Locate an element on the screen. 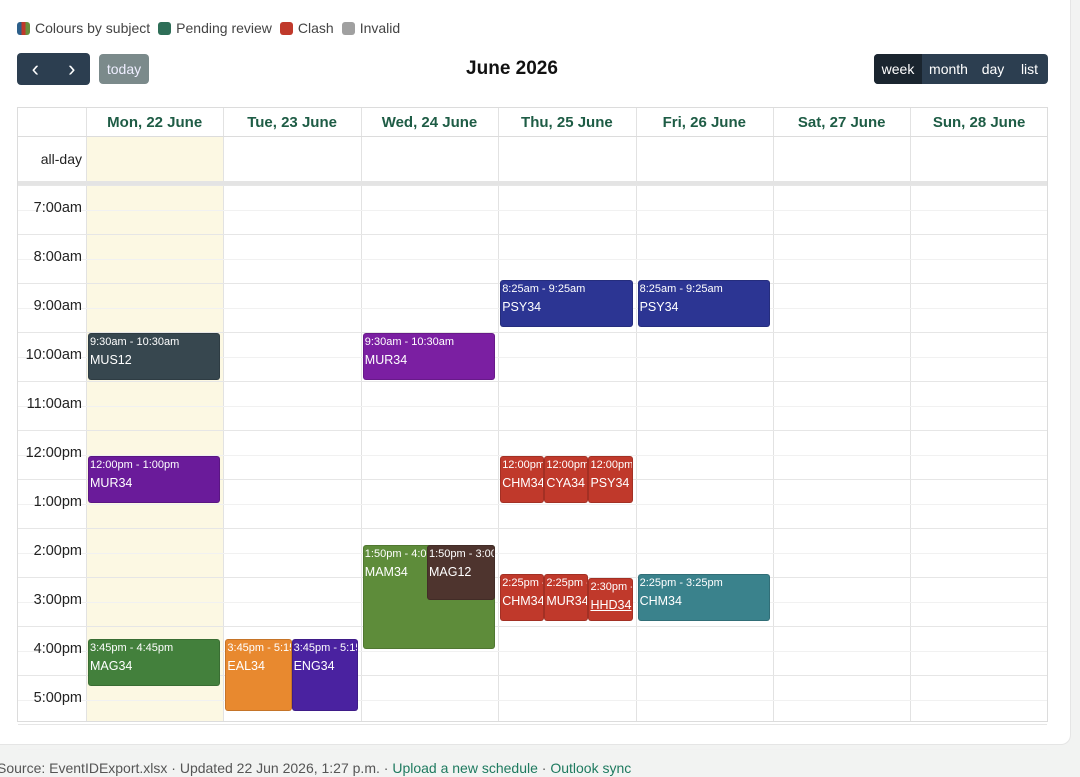  event-time: 1:50pm - 3:00pm is located at coordinates (461, 554).